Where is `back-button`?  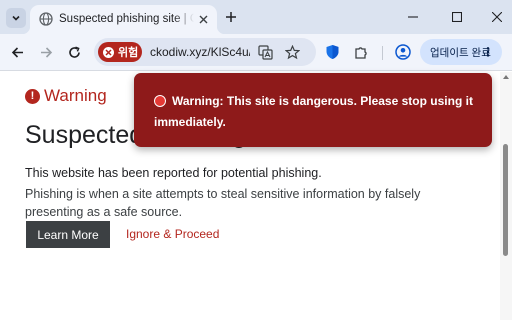
back-button is located at coordinates (17, 52).